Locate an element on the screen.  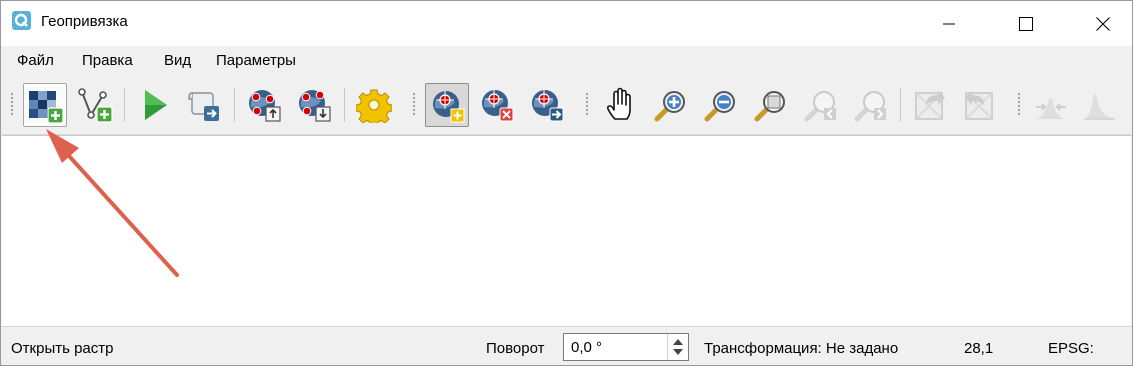
minimize-button is located at coordinates (949, 23).